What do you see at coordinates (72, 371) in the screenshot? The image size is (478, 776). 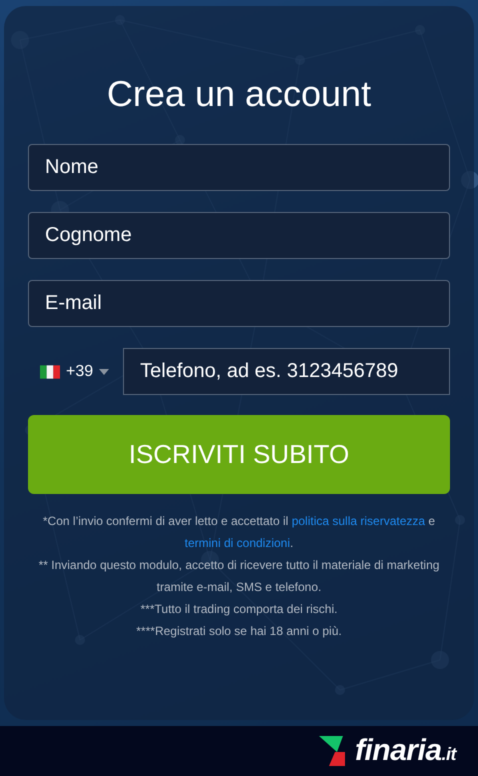 I see `country-code-dropdown: +39` at bounding box center [72, 371].